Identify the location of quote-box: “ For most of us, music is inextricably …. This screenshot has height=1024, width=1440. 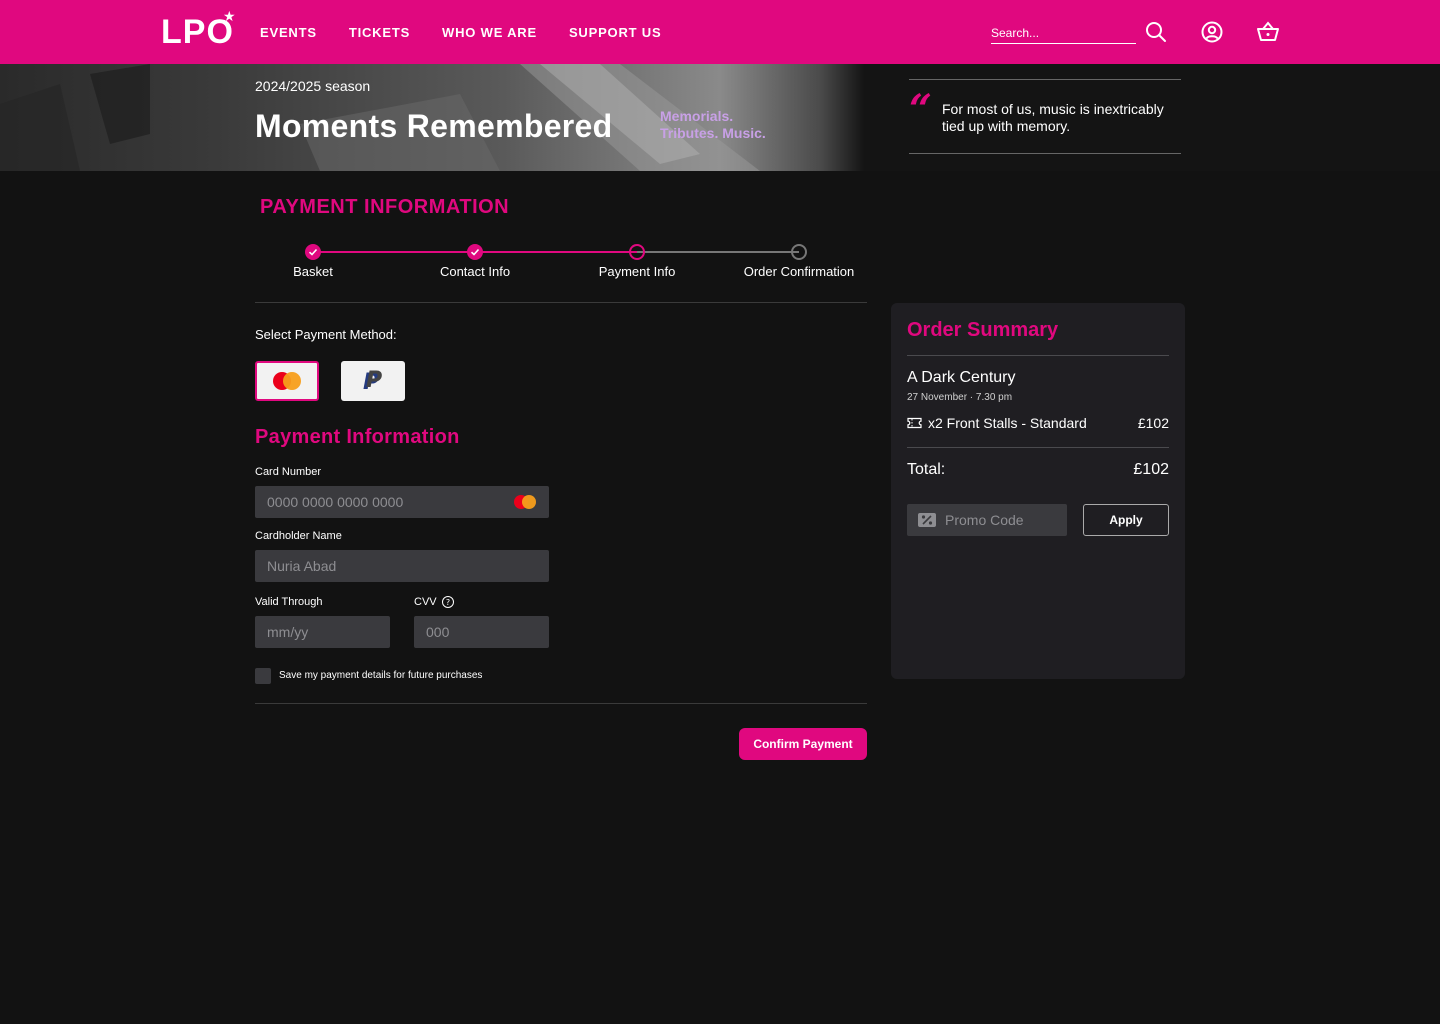
(1045, 116).